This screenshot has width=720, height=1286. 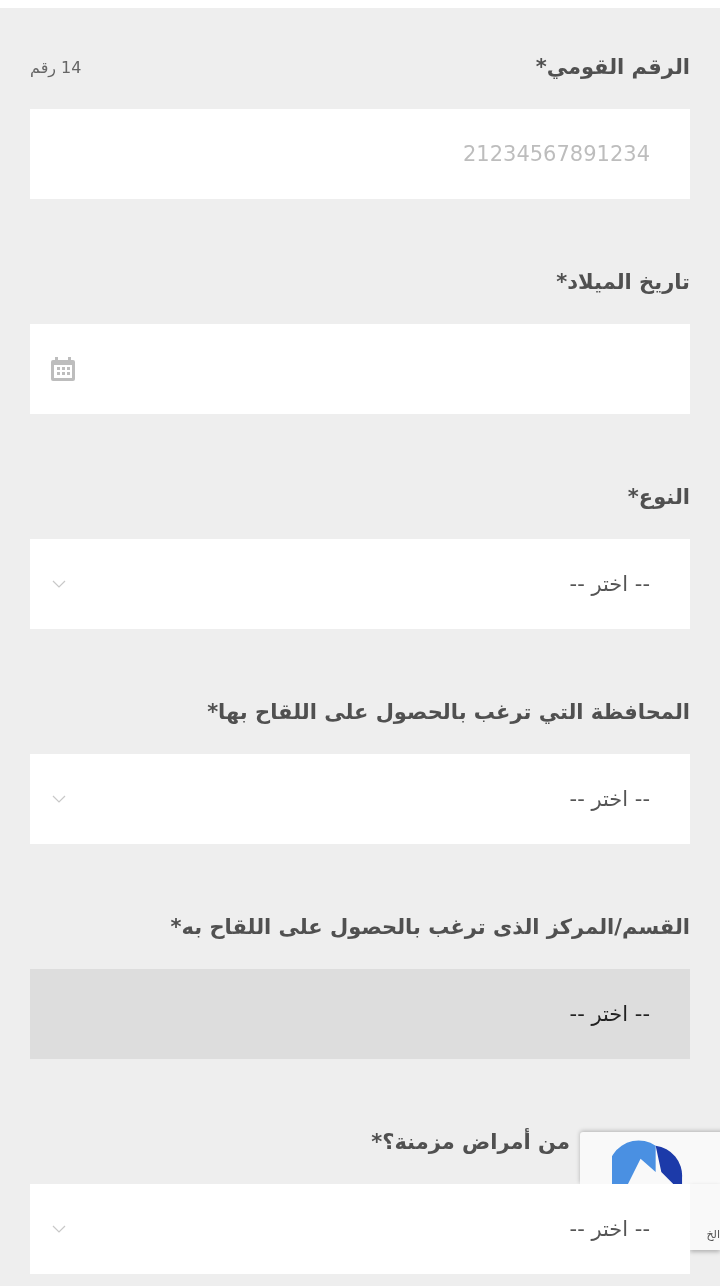 I want to click on field-label: القسم/المركز الذى ترغب بالحصول على اللقاح به*, so click(x=430, y=927).